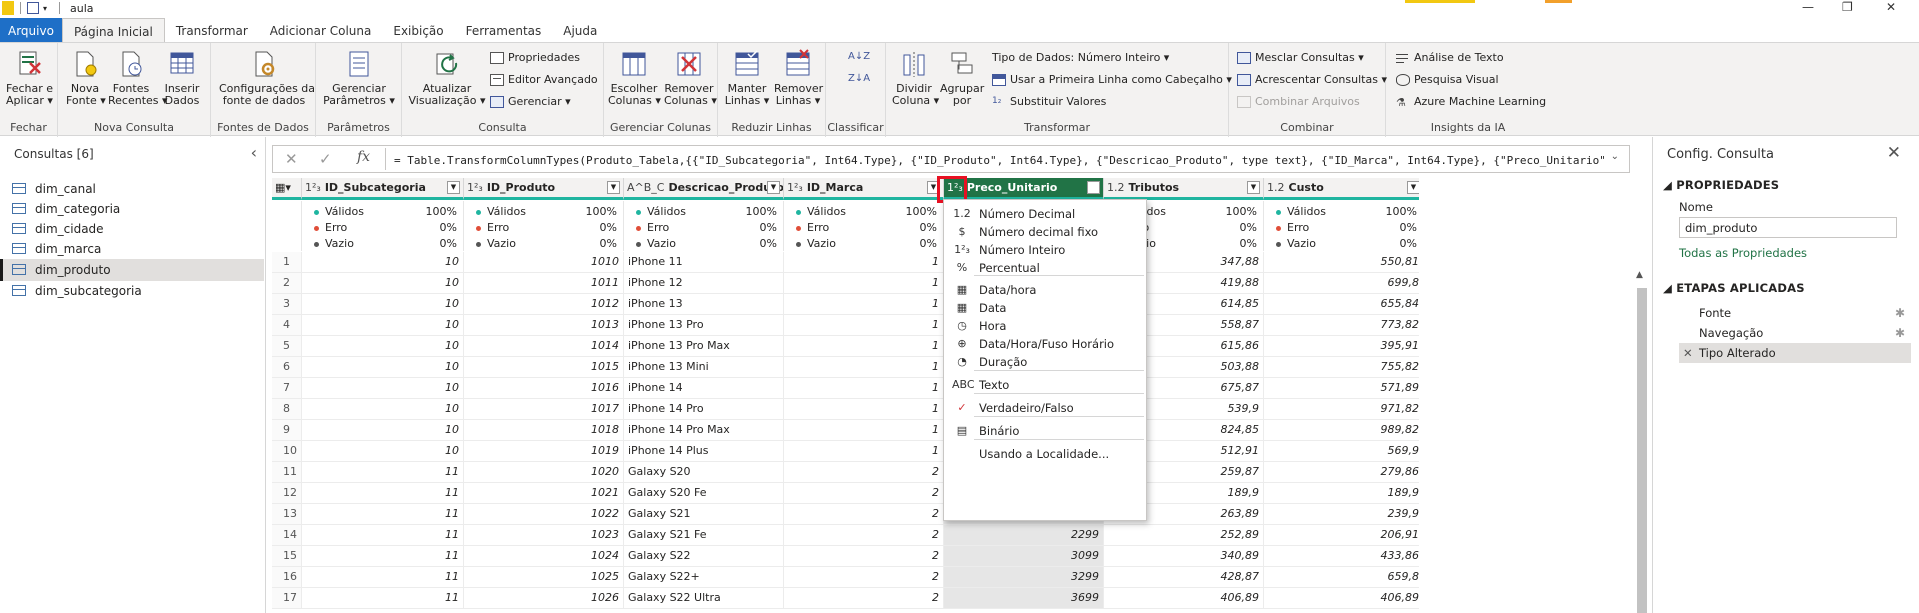 Image resolution: width=1919 pixels, height=613 pixels. Describe the element at coordinates (321, 30) in the screenshot. I see `tab-adicionar-coluna: Adicionar Coluna` at that location.